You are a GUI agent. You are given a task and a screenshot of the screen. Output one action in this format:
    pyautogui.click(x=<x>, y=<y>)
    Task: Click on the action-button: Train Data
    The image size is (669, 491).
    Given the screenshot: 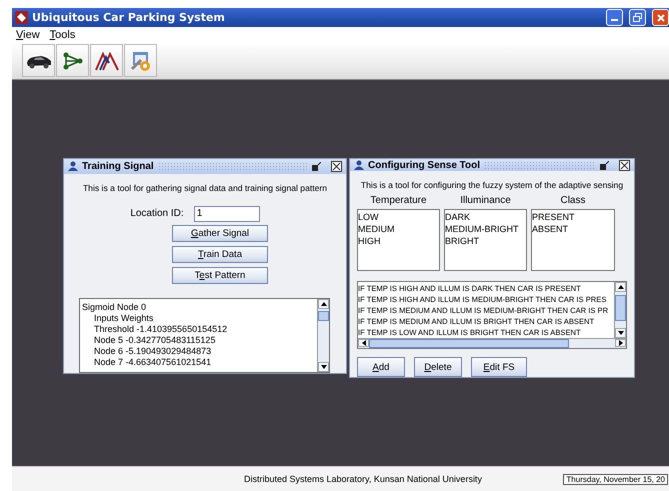 What is the action you would take?
    pyautogui.click(x=220, y=254)
    